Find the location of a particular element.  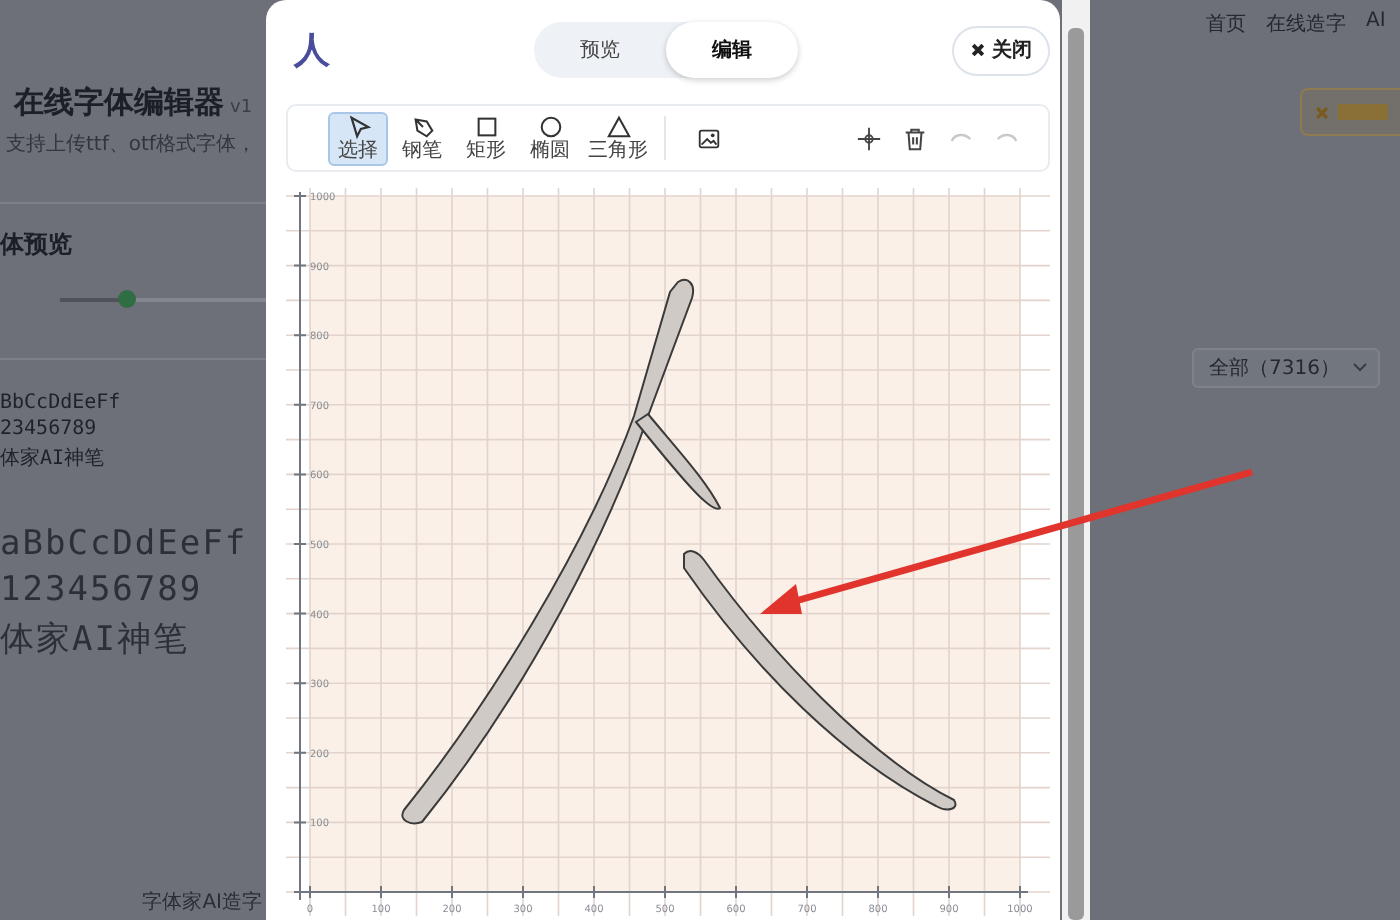

tool-button: 椭圆 is located at coordinates (550, 138).